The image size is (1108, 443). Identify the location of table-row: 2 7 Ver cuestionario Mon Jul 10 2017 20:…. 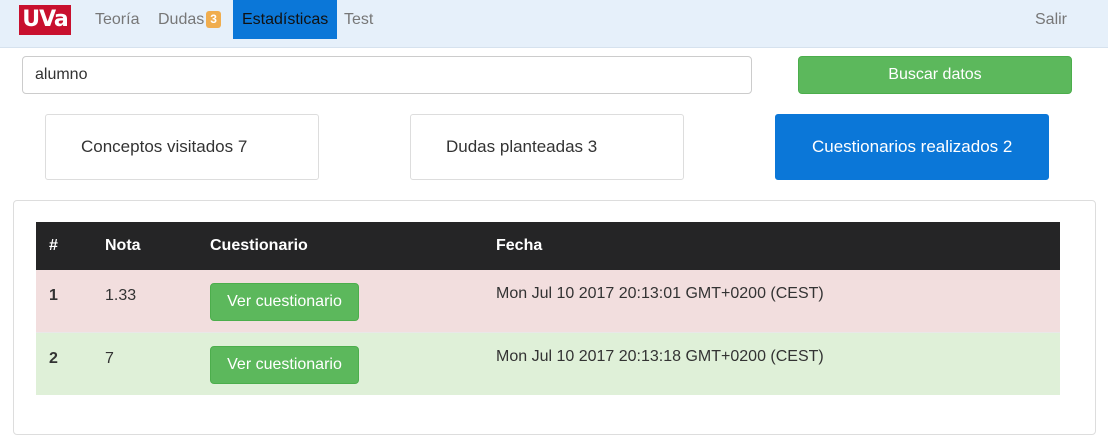
(548, 363).